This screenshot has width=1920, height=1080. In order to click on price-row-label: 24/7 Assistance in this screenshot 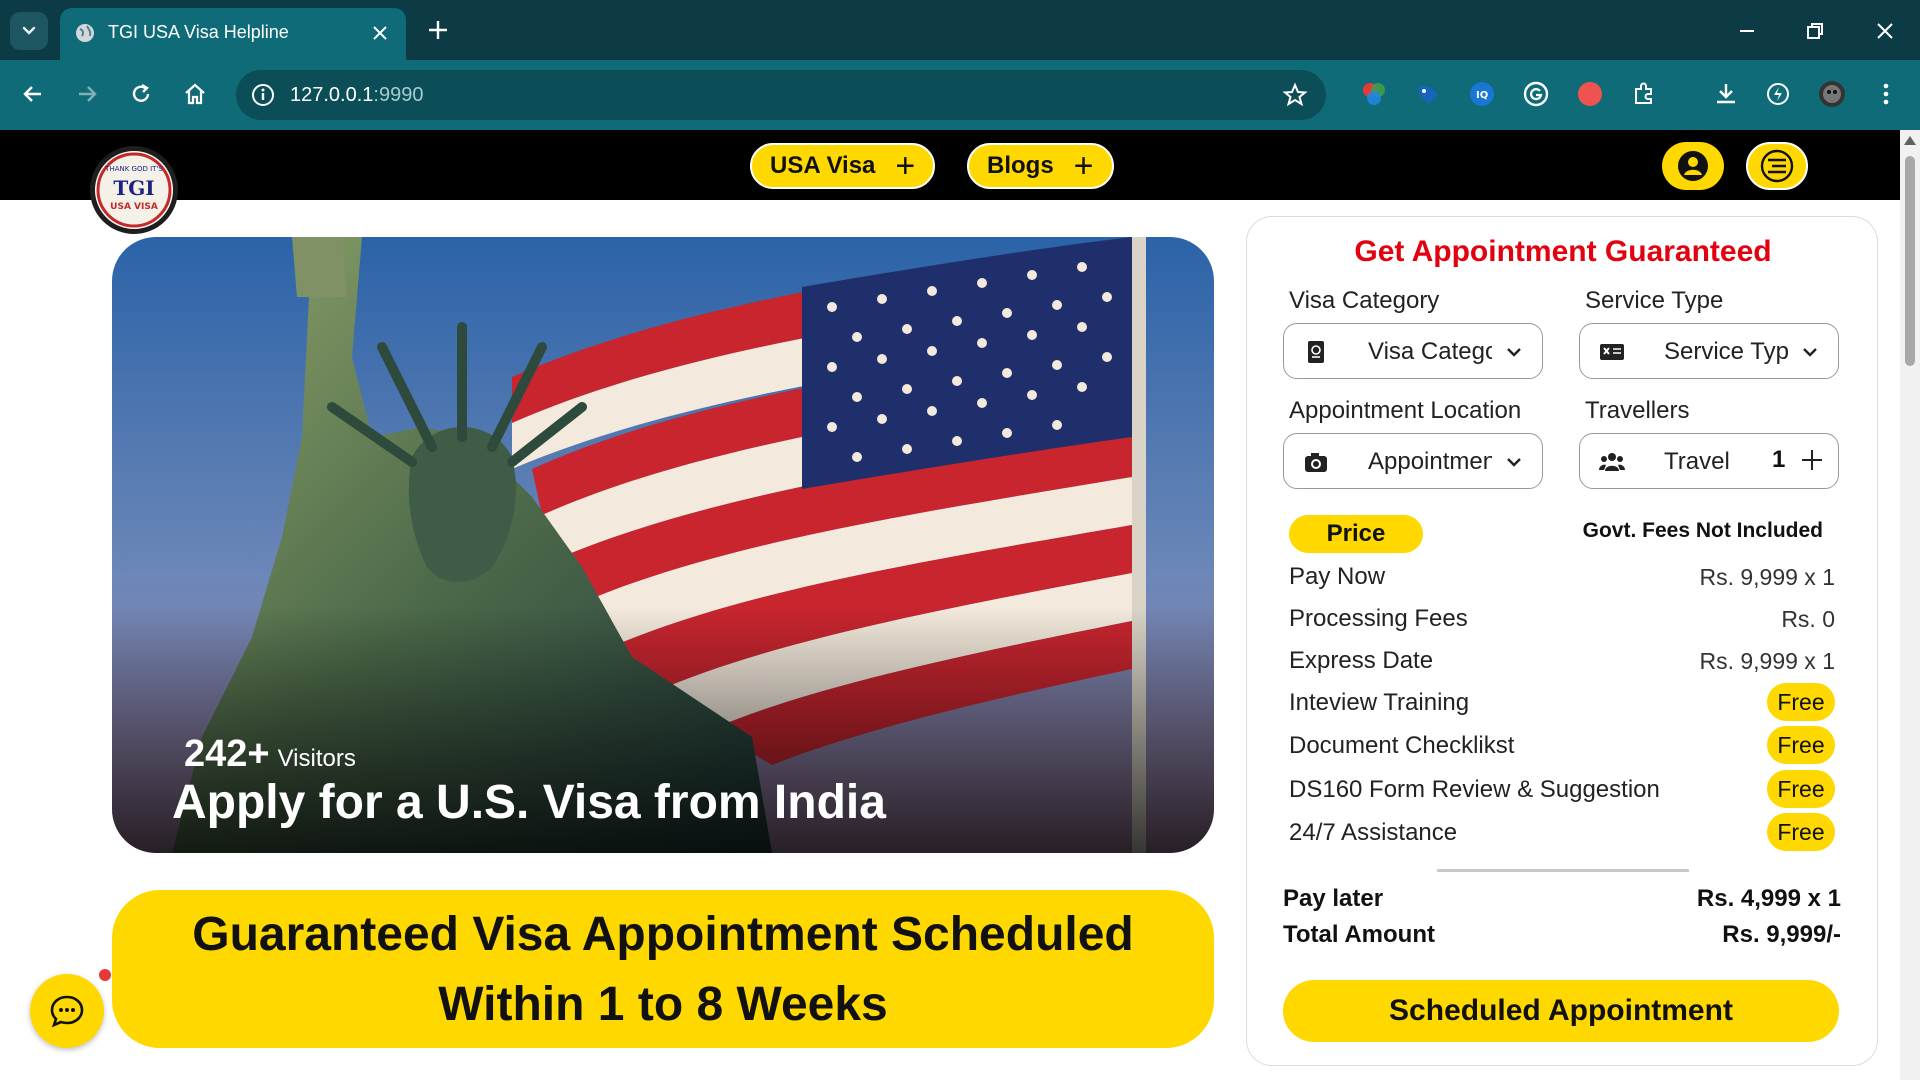, I will do `click(1373, 832)`.